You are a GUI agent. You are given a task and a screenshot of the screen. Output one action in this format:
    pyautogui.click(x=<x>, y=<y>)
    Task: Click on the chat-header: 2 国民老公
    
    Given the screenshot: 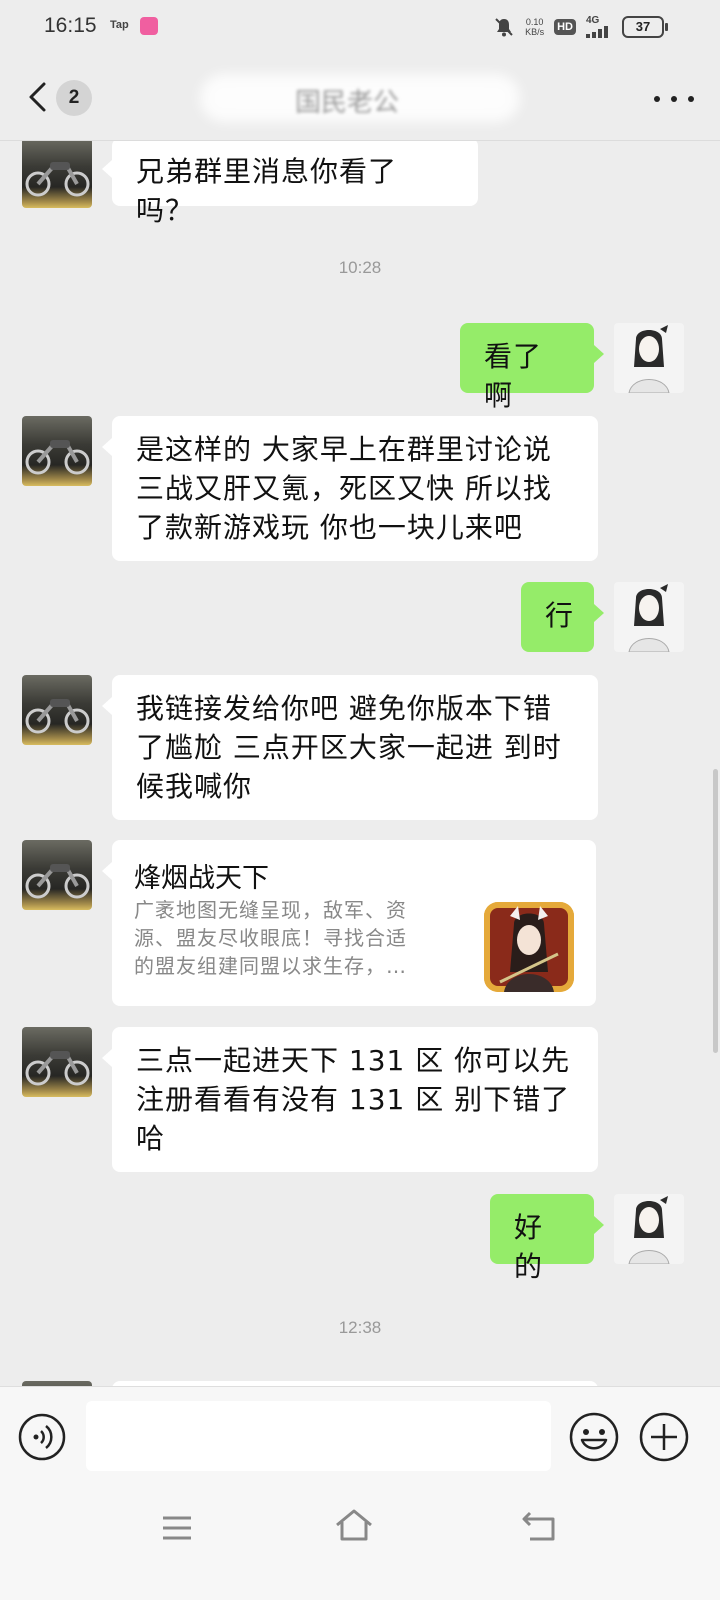 What is the action you would take?
    pyautogui.click(x=360, y=97)
    